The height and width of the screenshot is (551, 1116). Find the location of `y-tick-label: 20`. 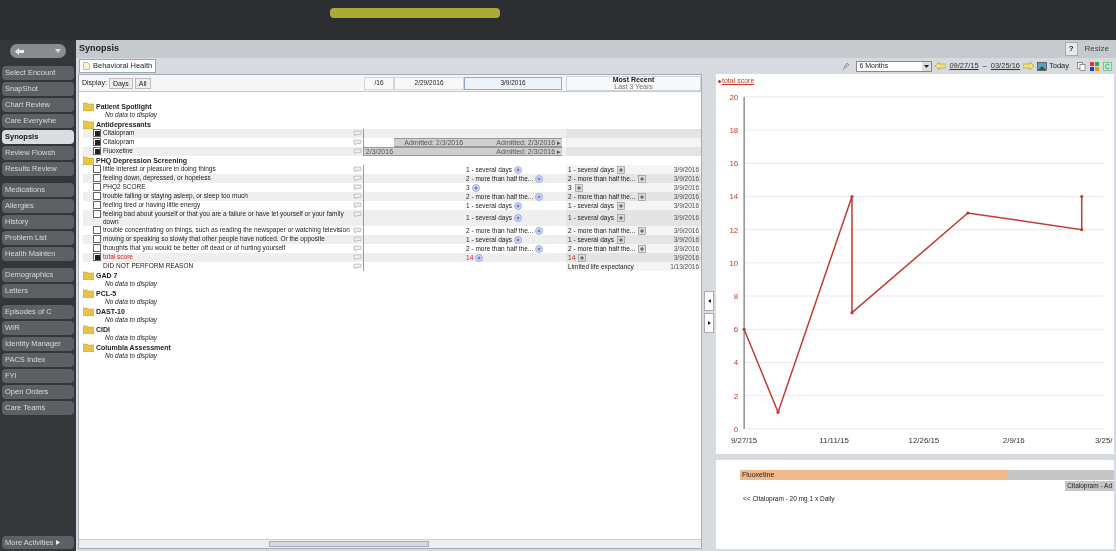

y-tick-label: 20 is located at coordinates (734, 97).